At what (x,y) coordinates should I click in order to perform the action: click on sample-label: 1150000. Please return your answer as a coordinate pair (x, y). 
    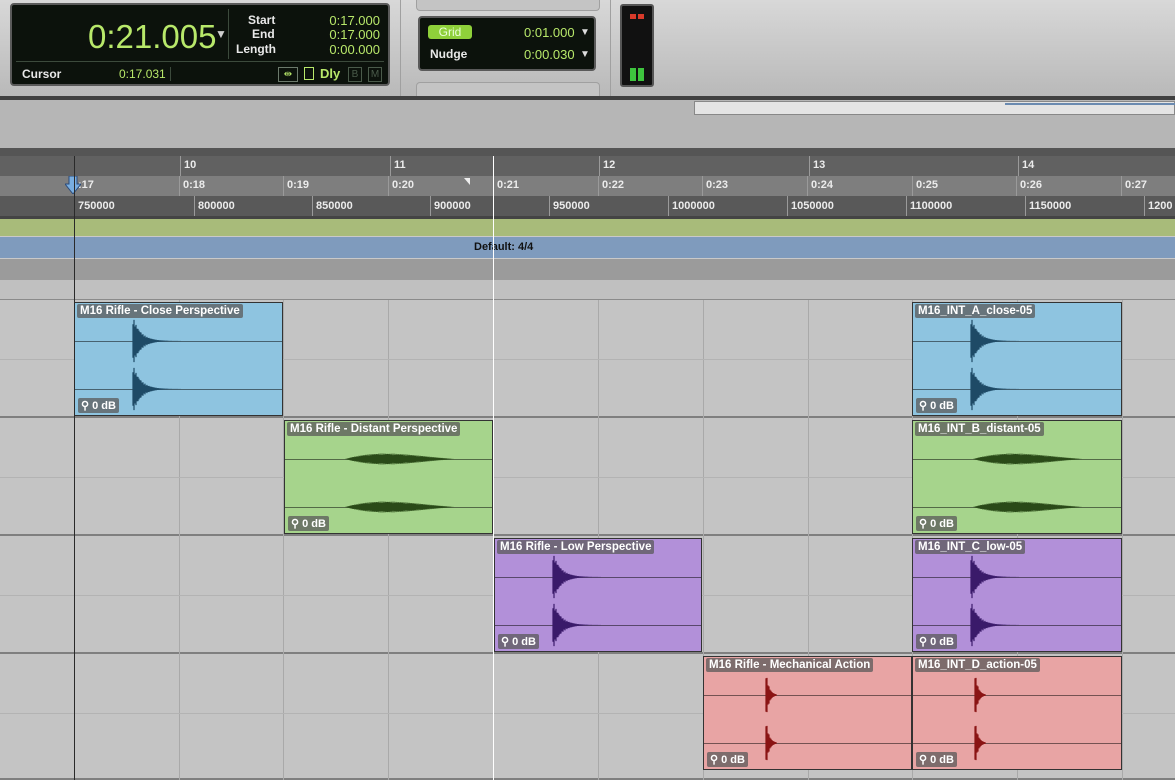
    Looking at the image, I should click on (1050, 206).